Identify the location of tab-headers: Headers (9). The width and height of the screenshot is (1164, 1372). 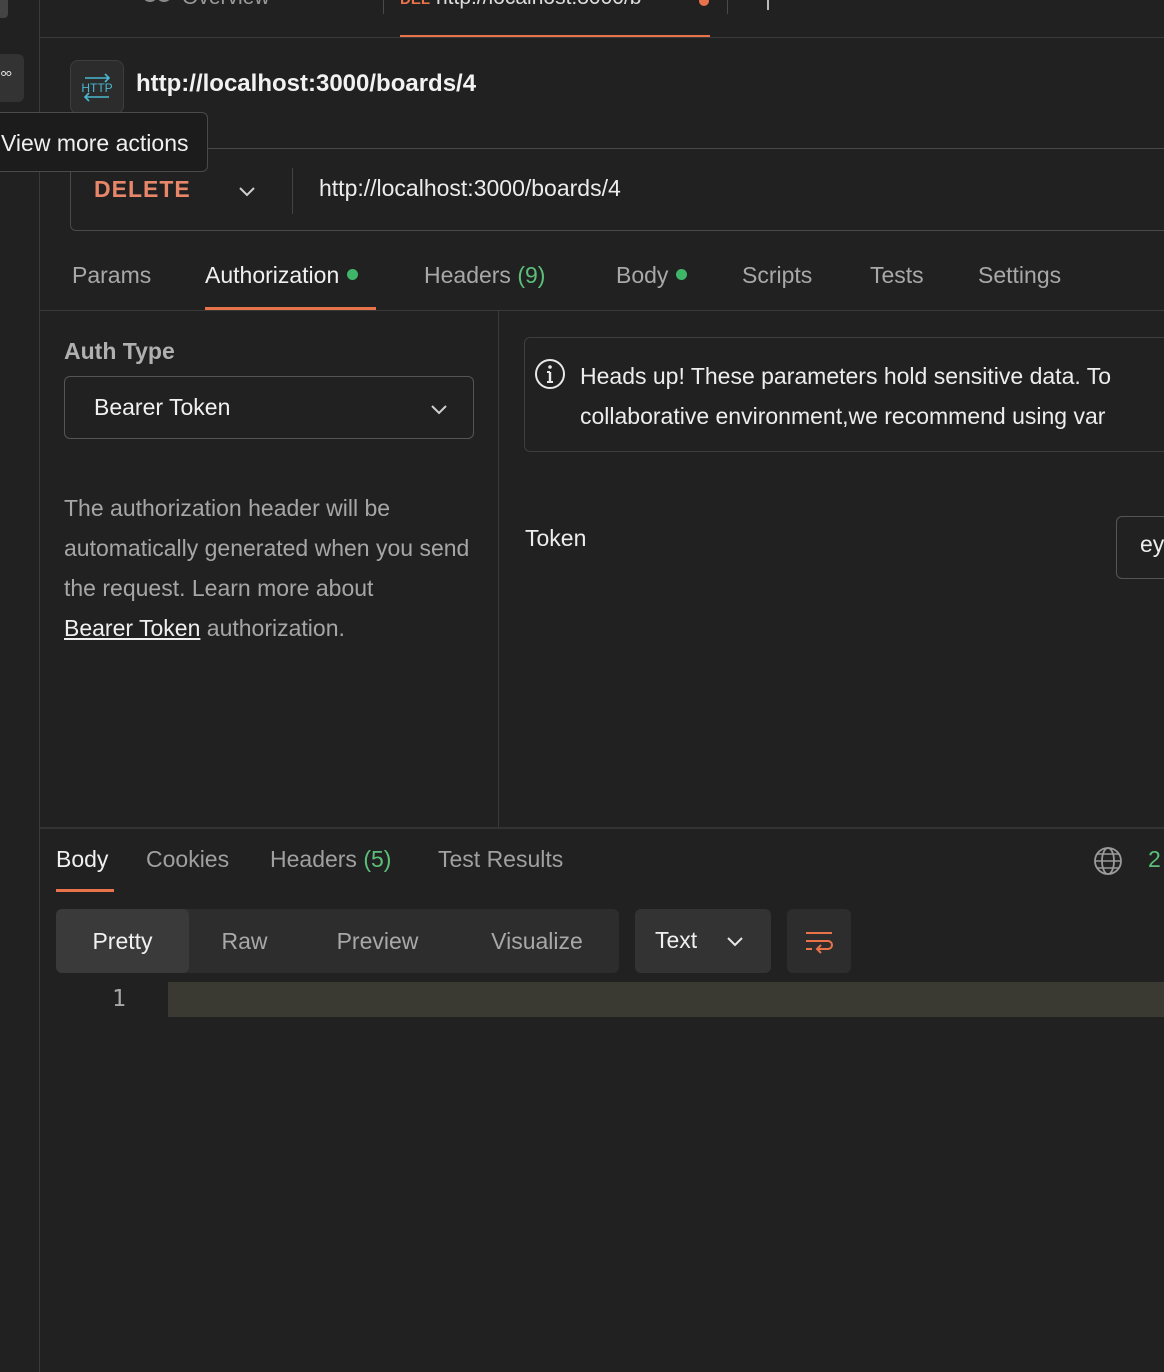
(484, 275).